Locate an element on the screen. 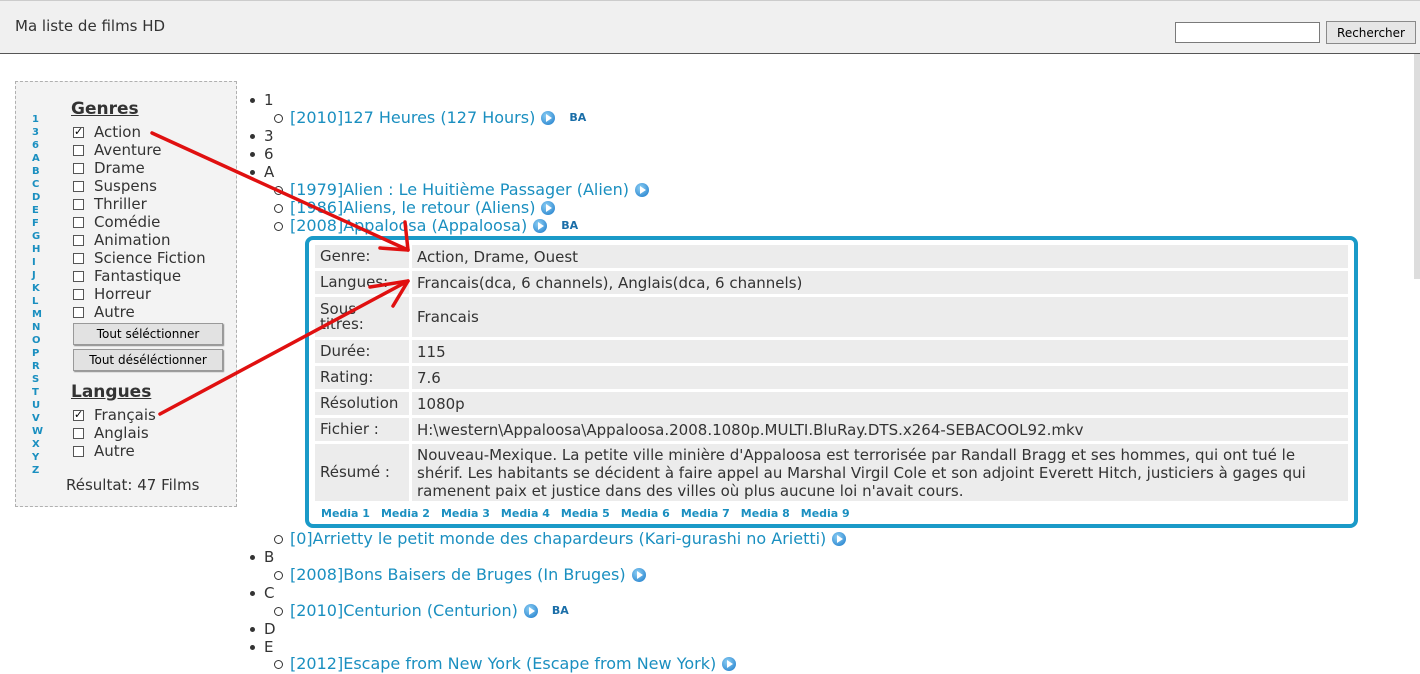 The width and height of the screenshot is (1420, 674). alpha-link: 6 is located at coordinates (37, 145).